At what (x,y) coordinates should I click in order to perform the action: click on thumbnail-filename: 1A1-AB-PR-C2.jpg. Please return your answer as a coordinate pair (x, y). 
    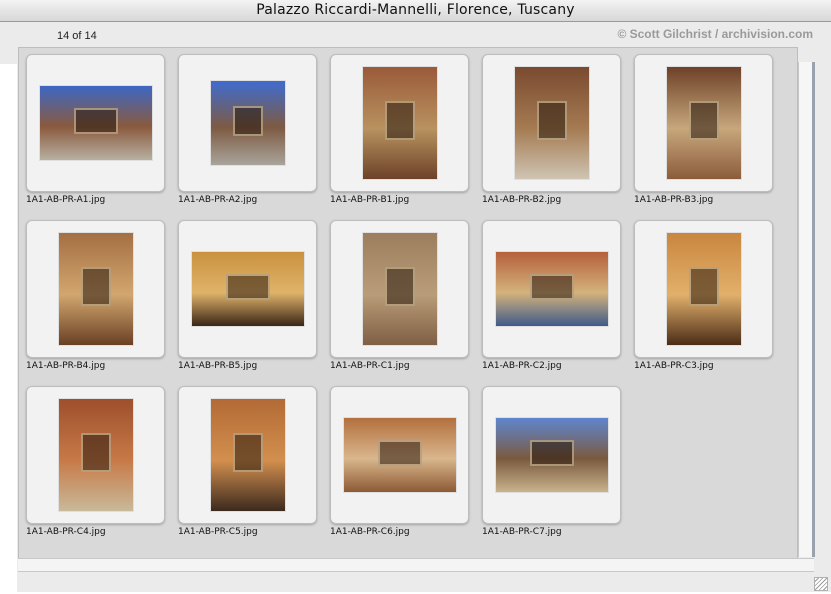
    Looking at the image, I should click on (522, 366).